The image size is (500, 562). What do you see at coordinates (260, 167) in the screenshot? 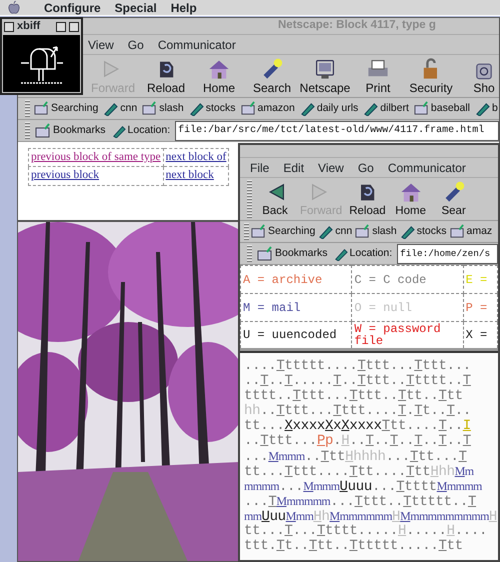
I see `menu-item: File` at bounding box center [260, 167].